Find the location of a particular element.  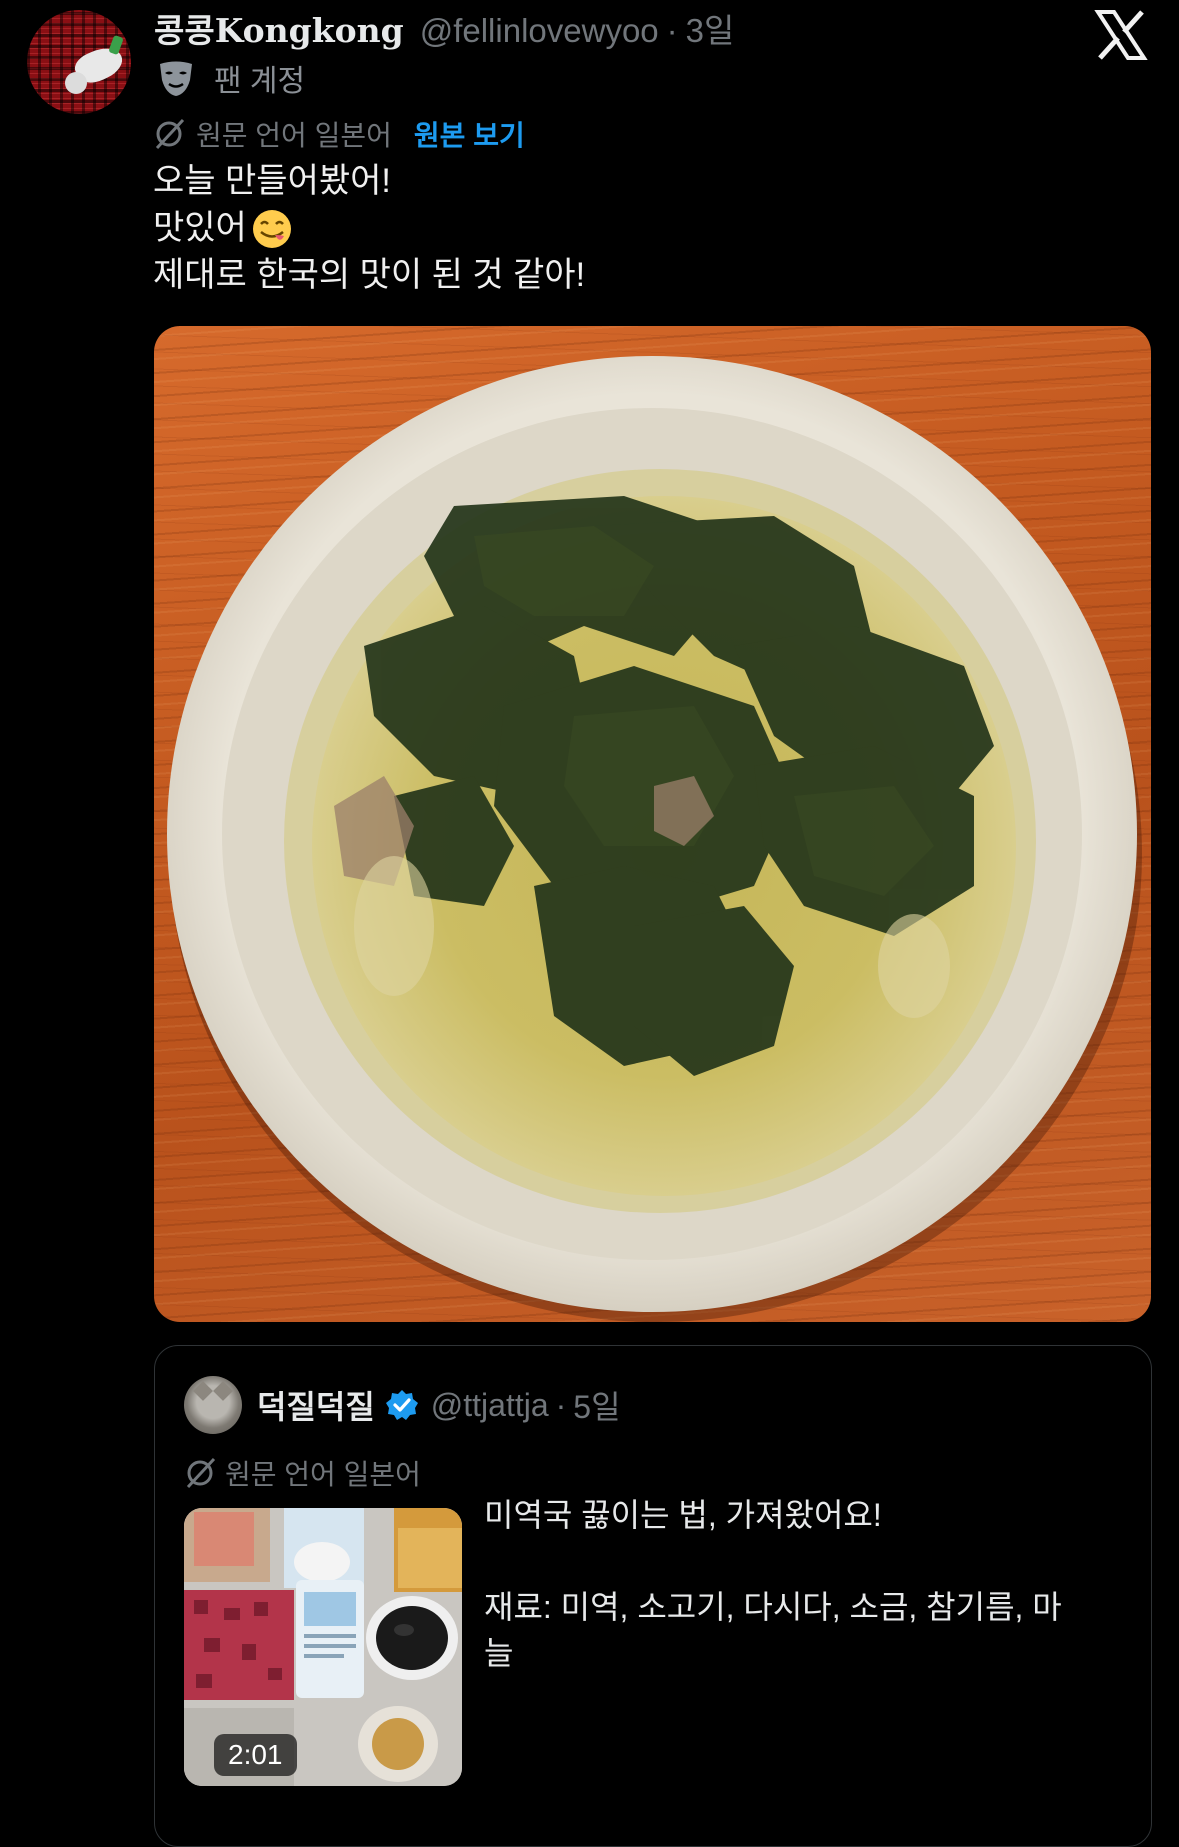

author-avatar is located at coordinates (79, 62).